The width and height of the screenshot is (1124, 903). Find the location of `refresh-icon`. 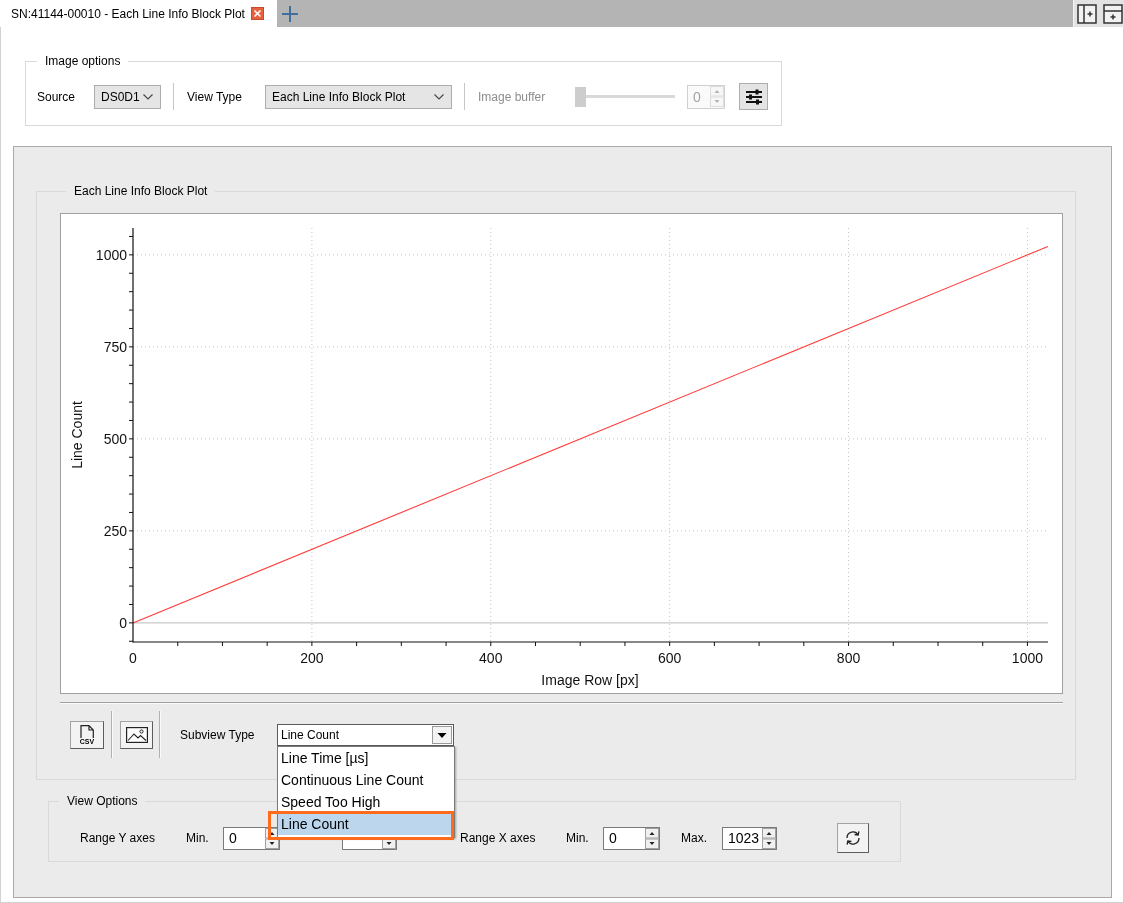

refresh-icon is located at coordinates (853, 838).